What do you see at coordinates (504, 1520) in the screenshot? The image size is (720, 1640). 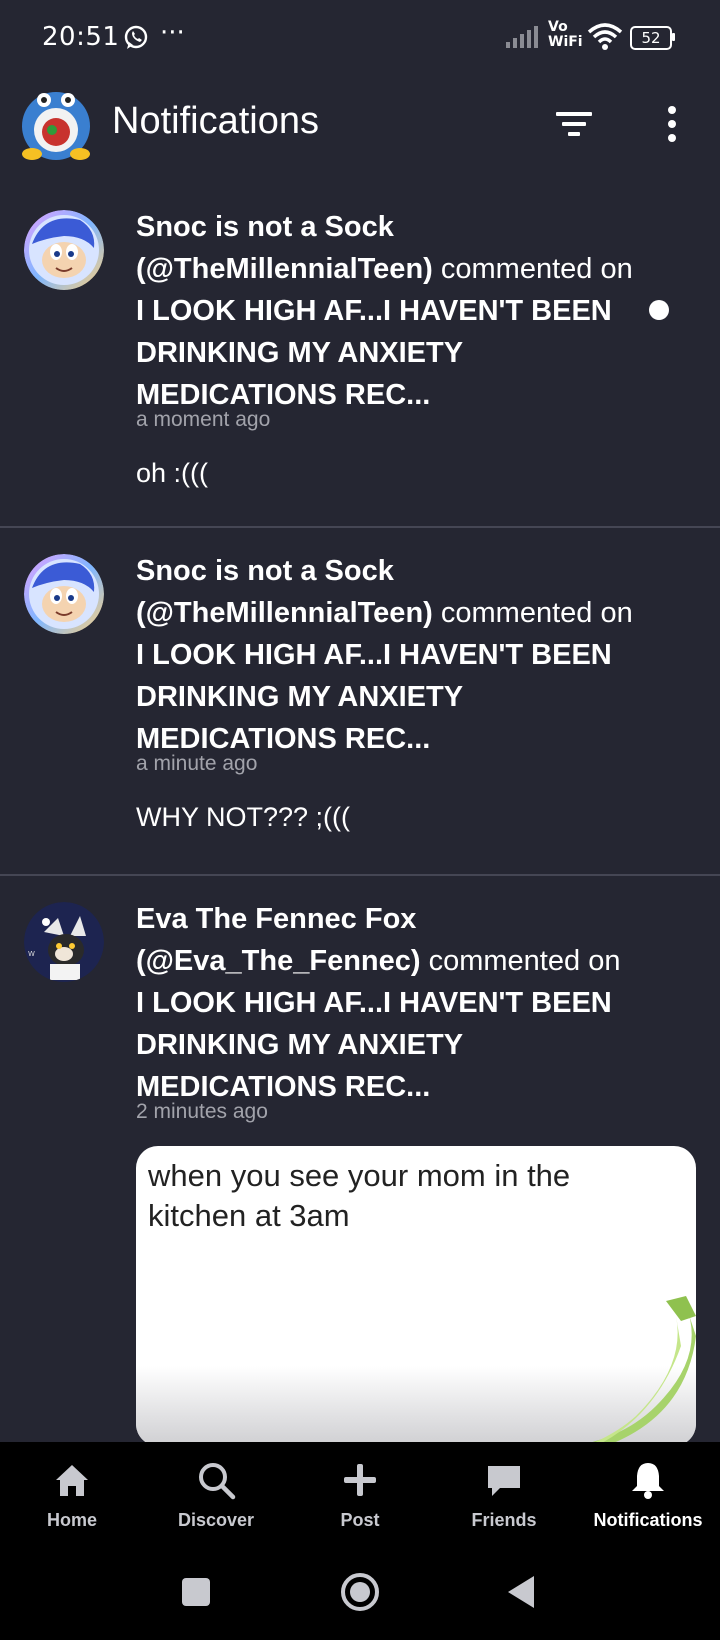 I see `nav-label: Friends` at bounding box center [504, 1520].